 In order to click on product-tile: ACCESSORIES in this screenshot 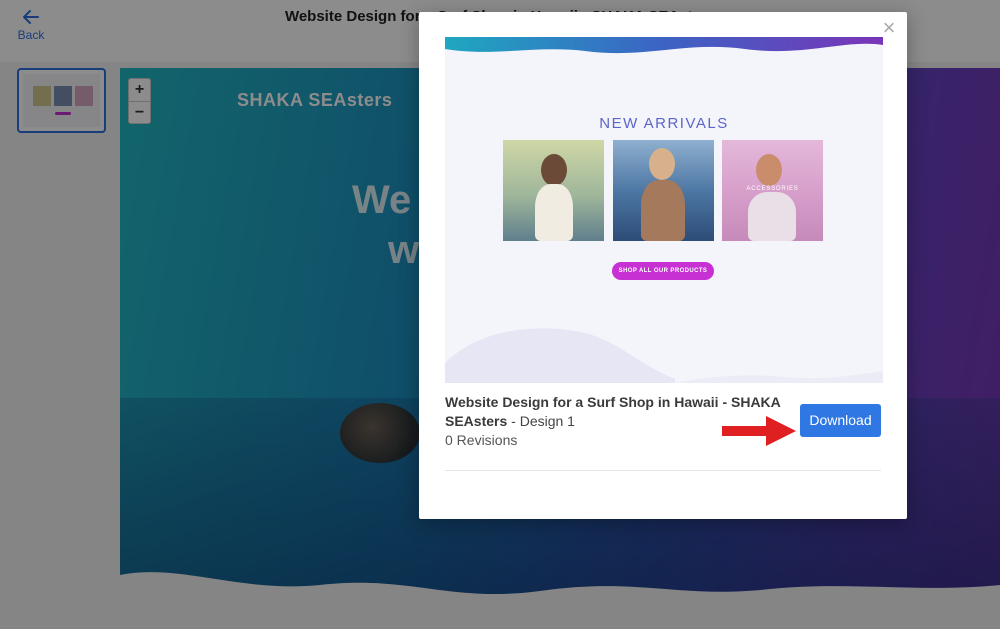, I will do `click(772, 190)`.